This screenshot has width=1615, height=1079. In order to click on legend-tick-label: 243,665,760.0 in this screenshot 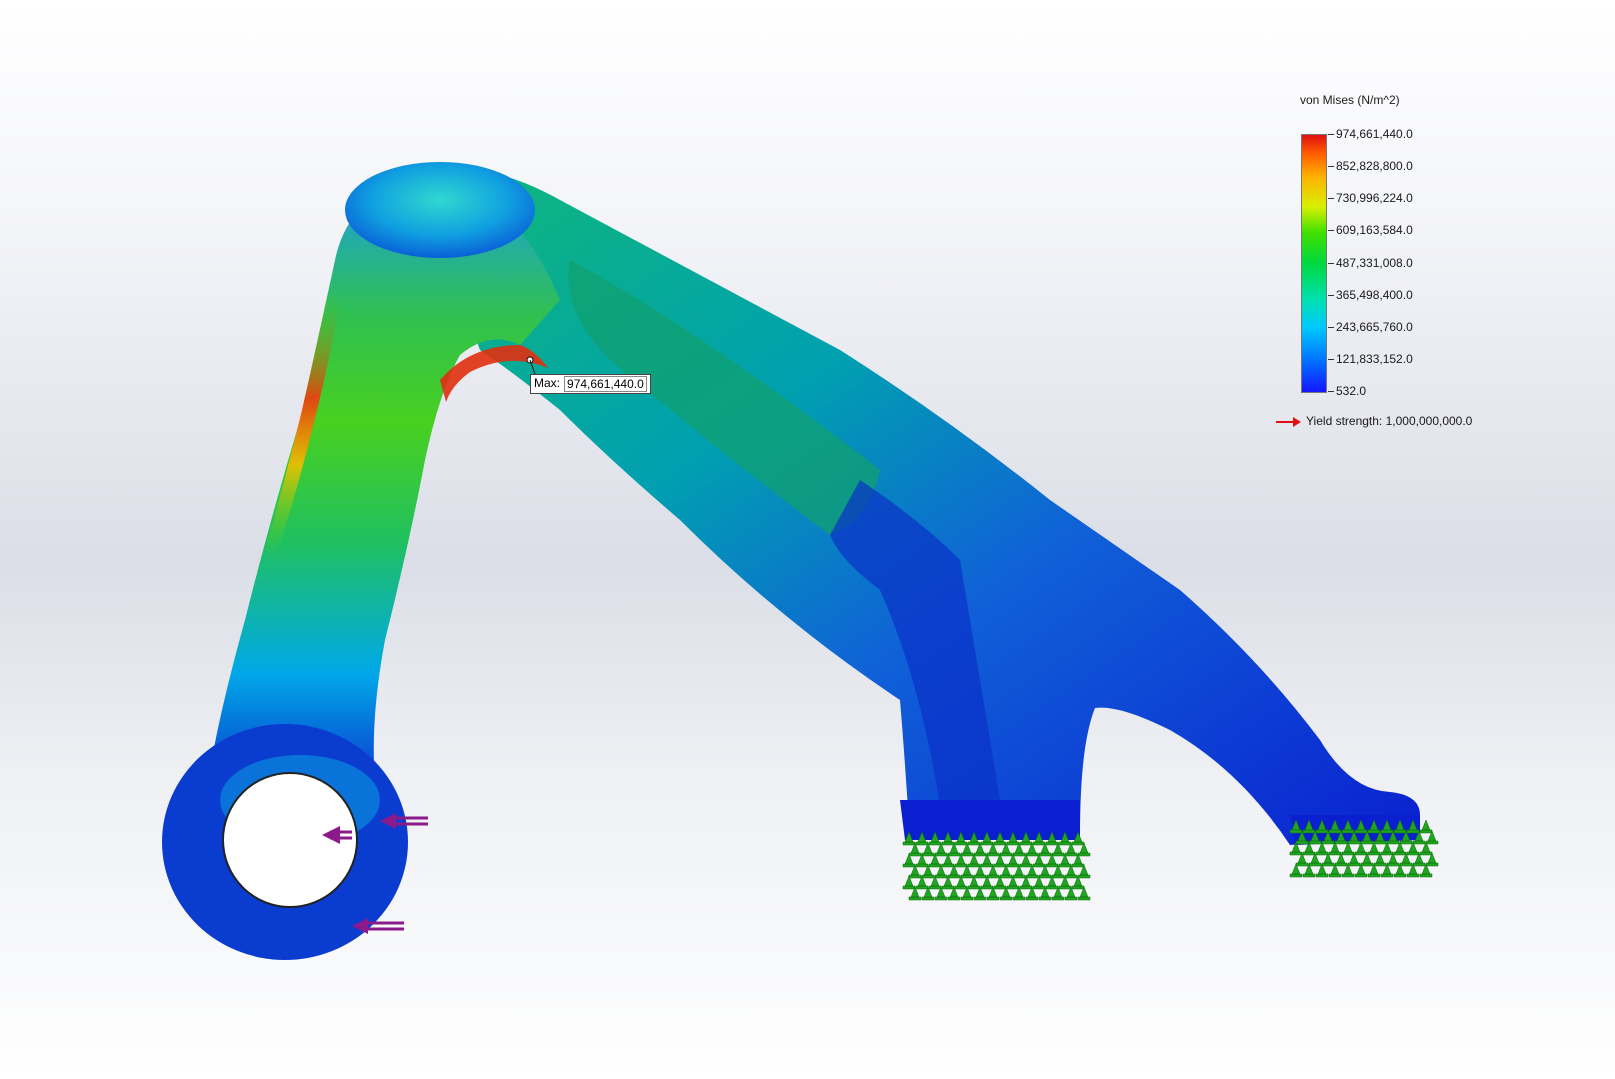, I will do `click(1374, 326)`.